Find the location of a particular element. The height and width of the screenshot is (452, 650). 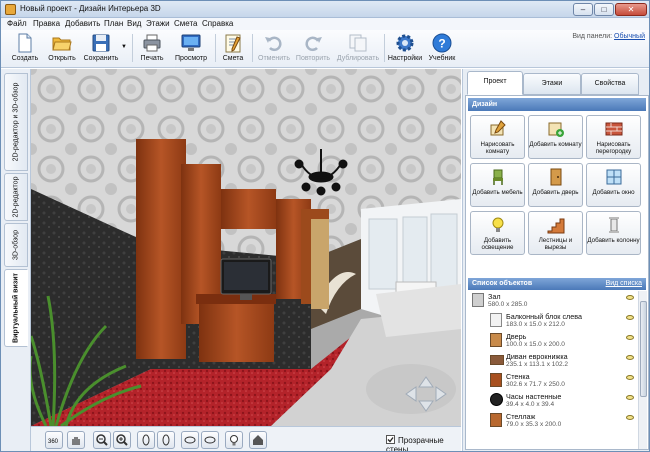

save-dropdown-arrow: ▼ is located at coordinates (124, 47).